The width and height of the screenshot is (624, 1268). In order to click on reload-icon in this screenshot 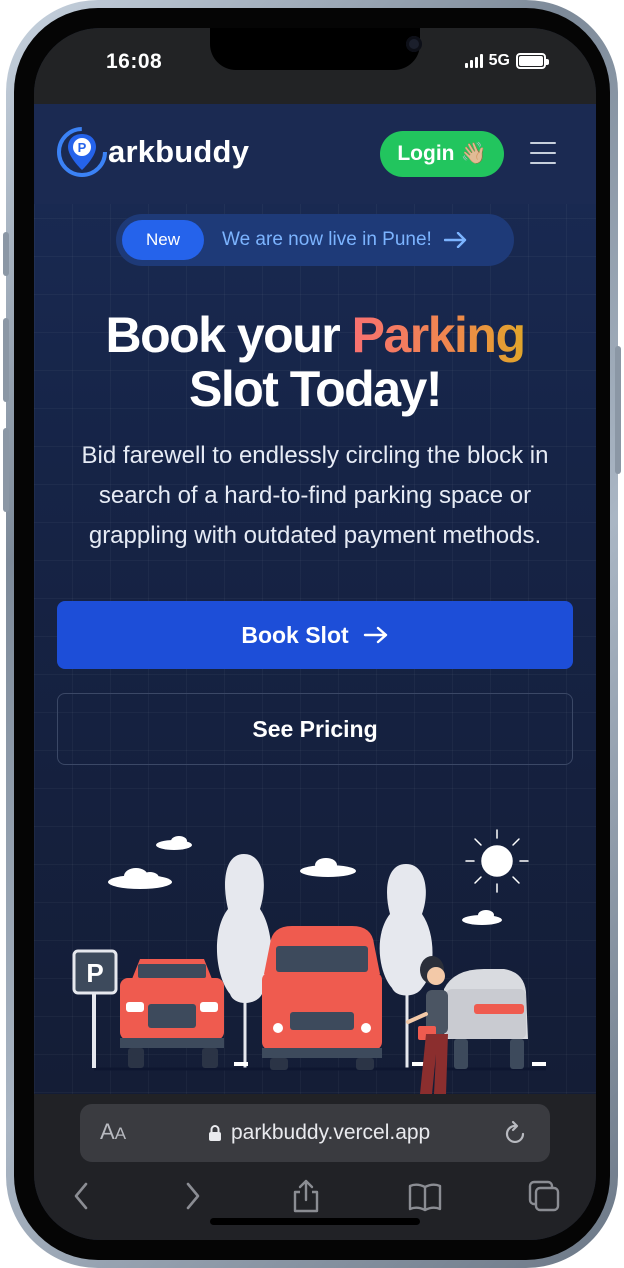, I will do `click(516, 1133)`.